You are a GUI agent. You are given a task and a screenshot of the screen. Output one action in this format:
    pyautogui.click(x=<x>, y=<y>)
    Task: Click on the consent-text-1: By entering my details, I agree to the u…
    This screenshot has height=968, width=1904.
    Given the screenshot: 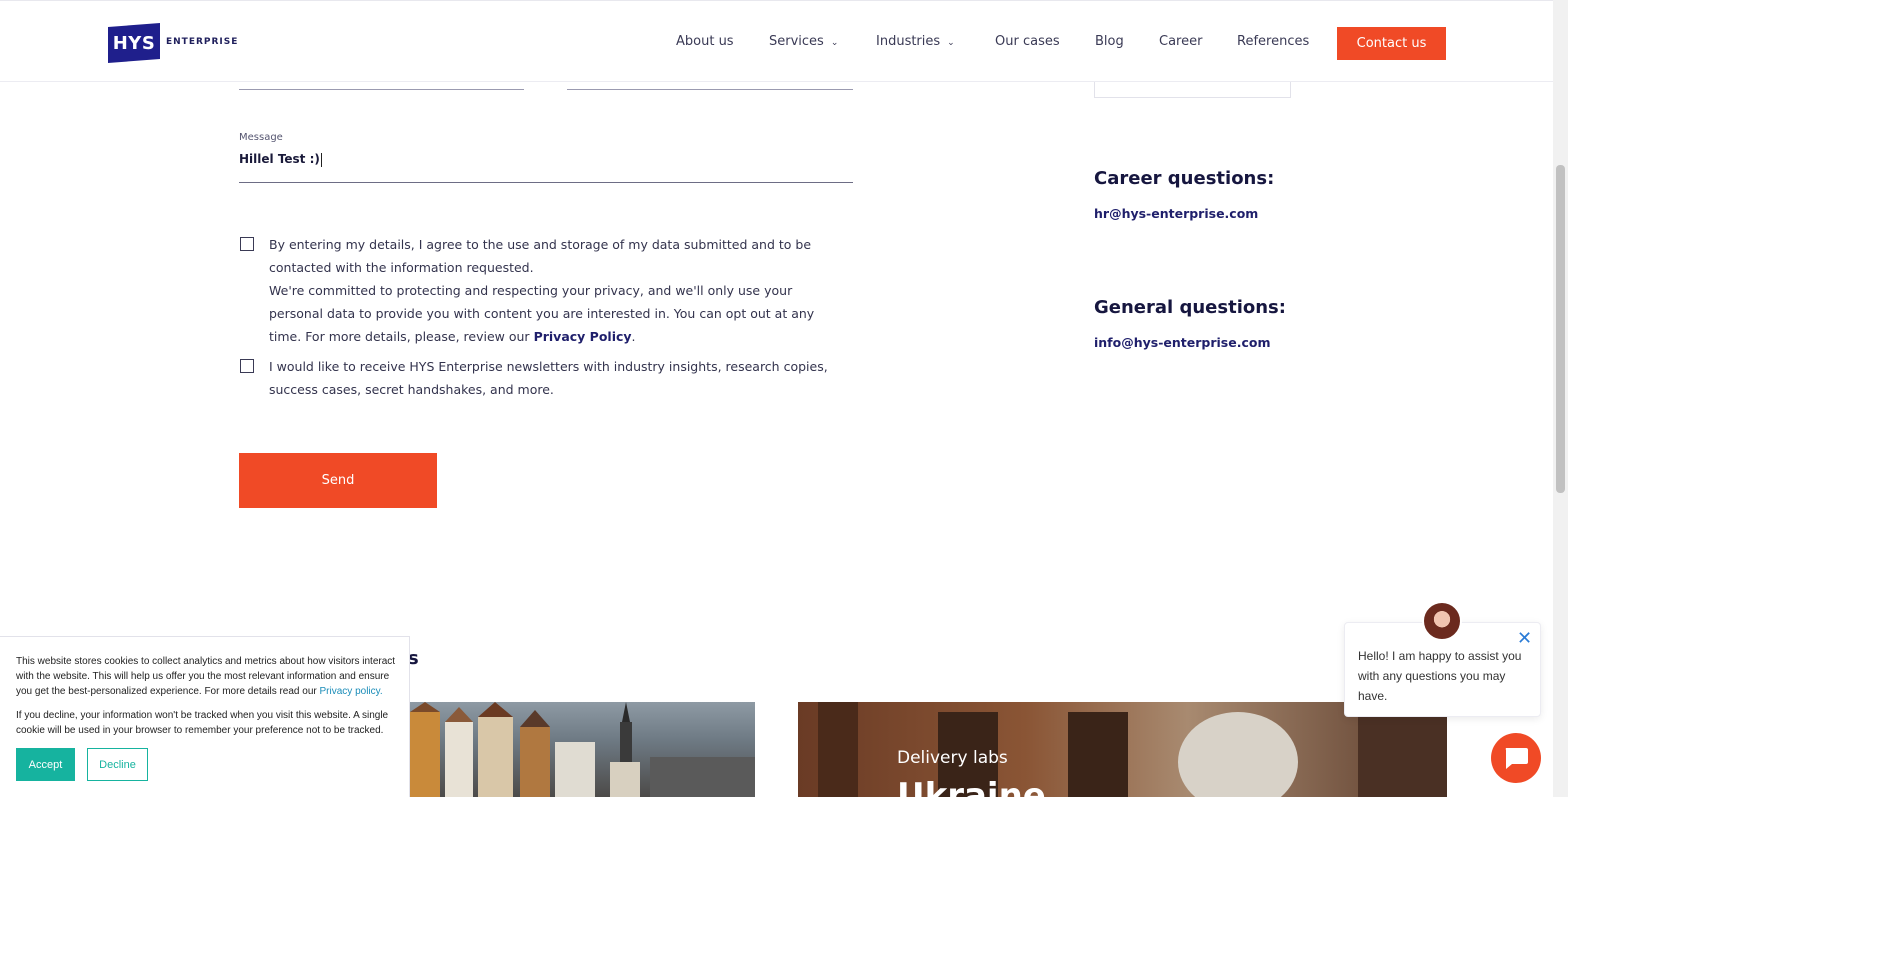 What is the action you would take?
    pyautogui.click(x=540, y=256)
    